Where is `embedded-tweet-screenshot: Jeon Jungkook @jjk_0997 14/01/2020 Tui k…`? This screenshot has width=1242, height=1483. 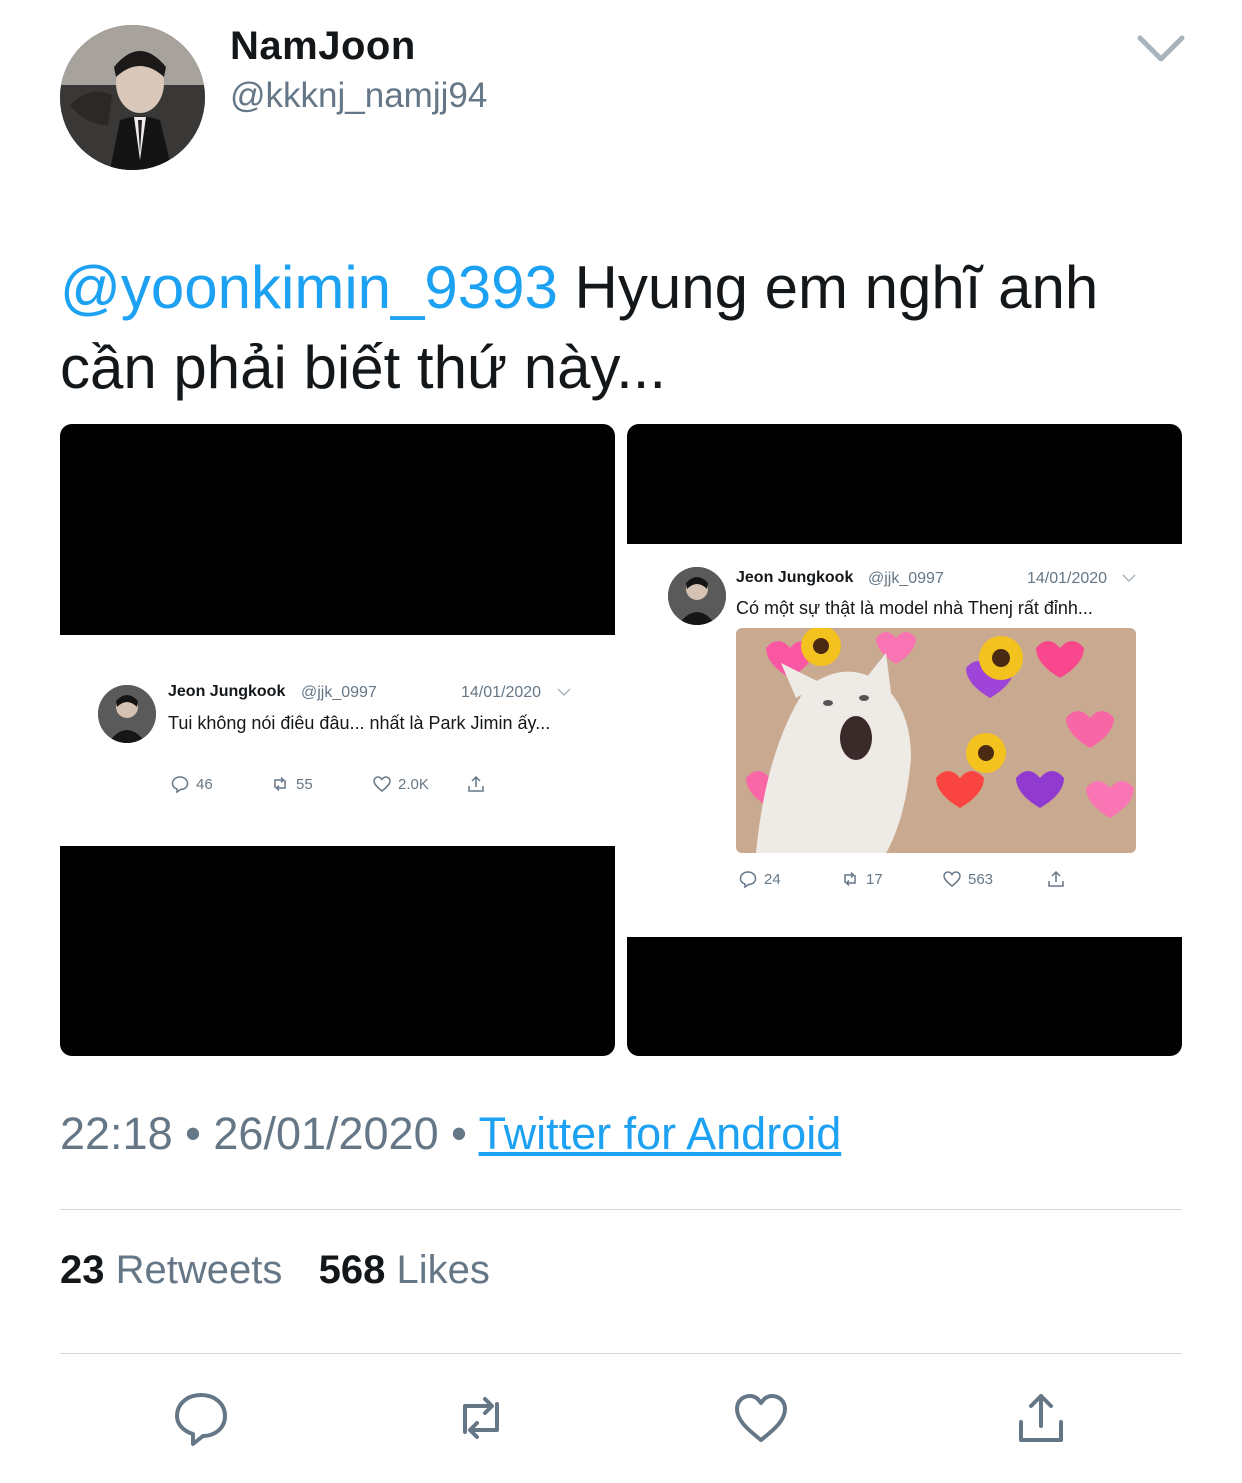
embedded-tweet-screenshot: Jeon Jungkook @jjk_0997 14/01/2020 Tui k… is located at coordinates (337, 740).